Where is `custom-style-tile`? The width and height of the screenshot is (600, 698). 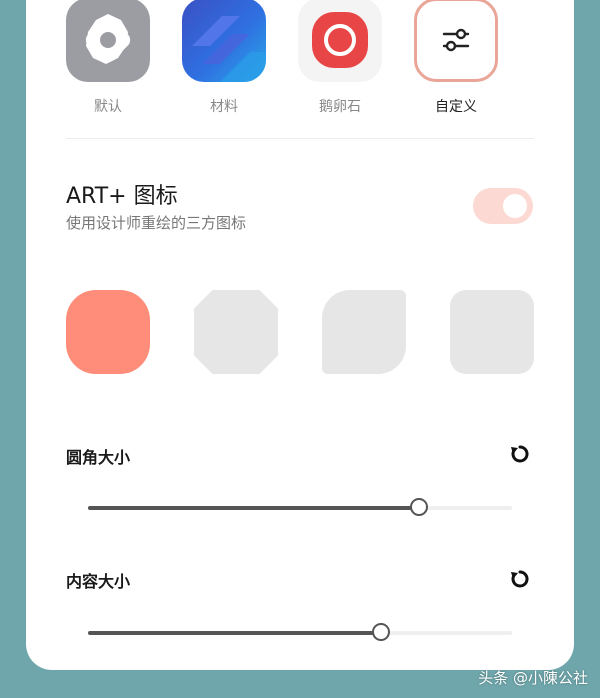
custom-style-tile is located at coordinates (456, 41).